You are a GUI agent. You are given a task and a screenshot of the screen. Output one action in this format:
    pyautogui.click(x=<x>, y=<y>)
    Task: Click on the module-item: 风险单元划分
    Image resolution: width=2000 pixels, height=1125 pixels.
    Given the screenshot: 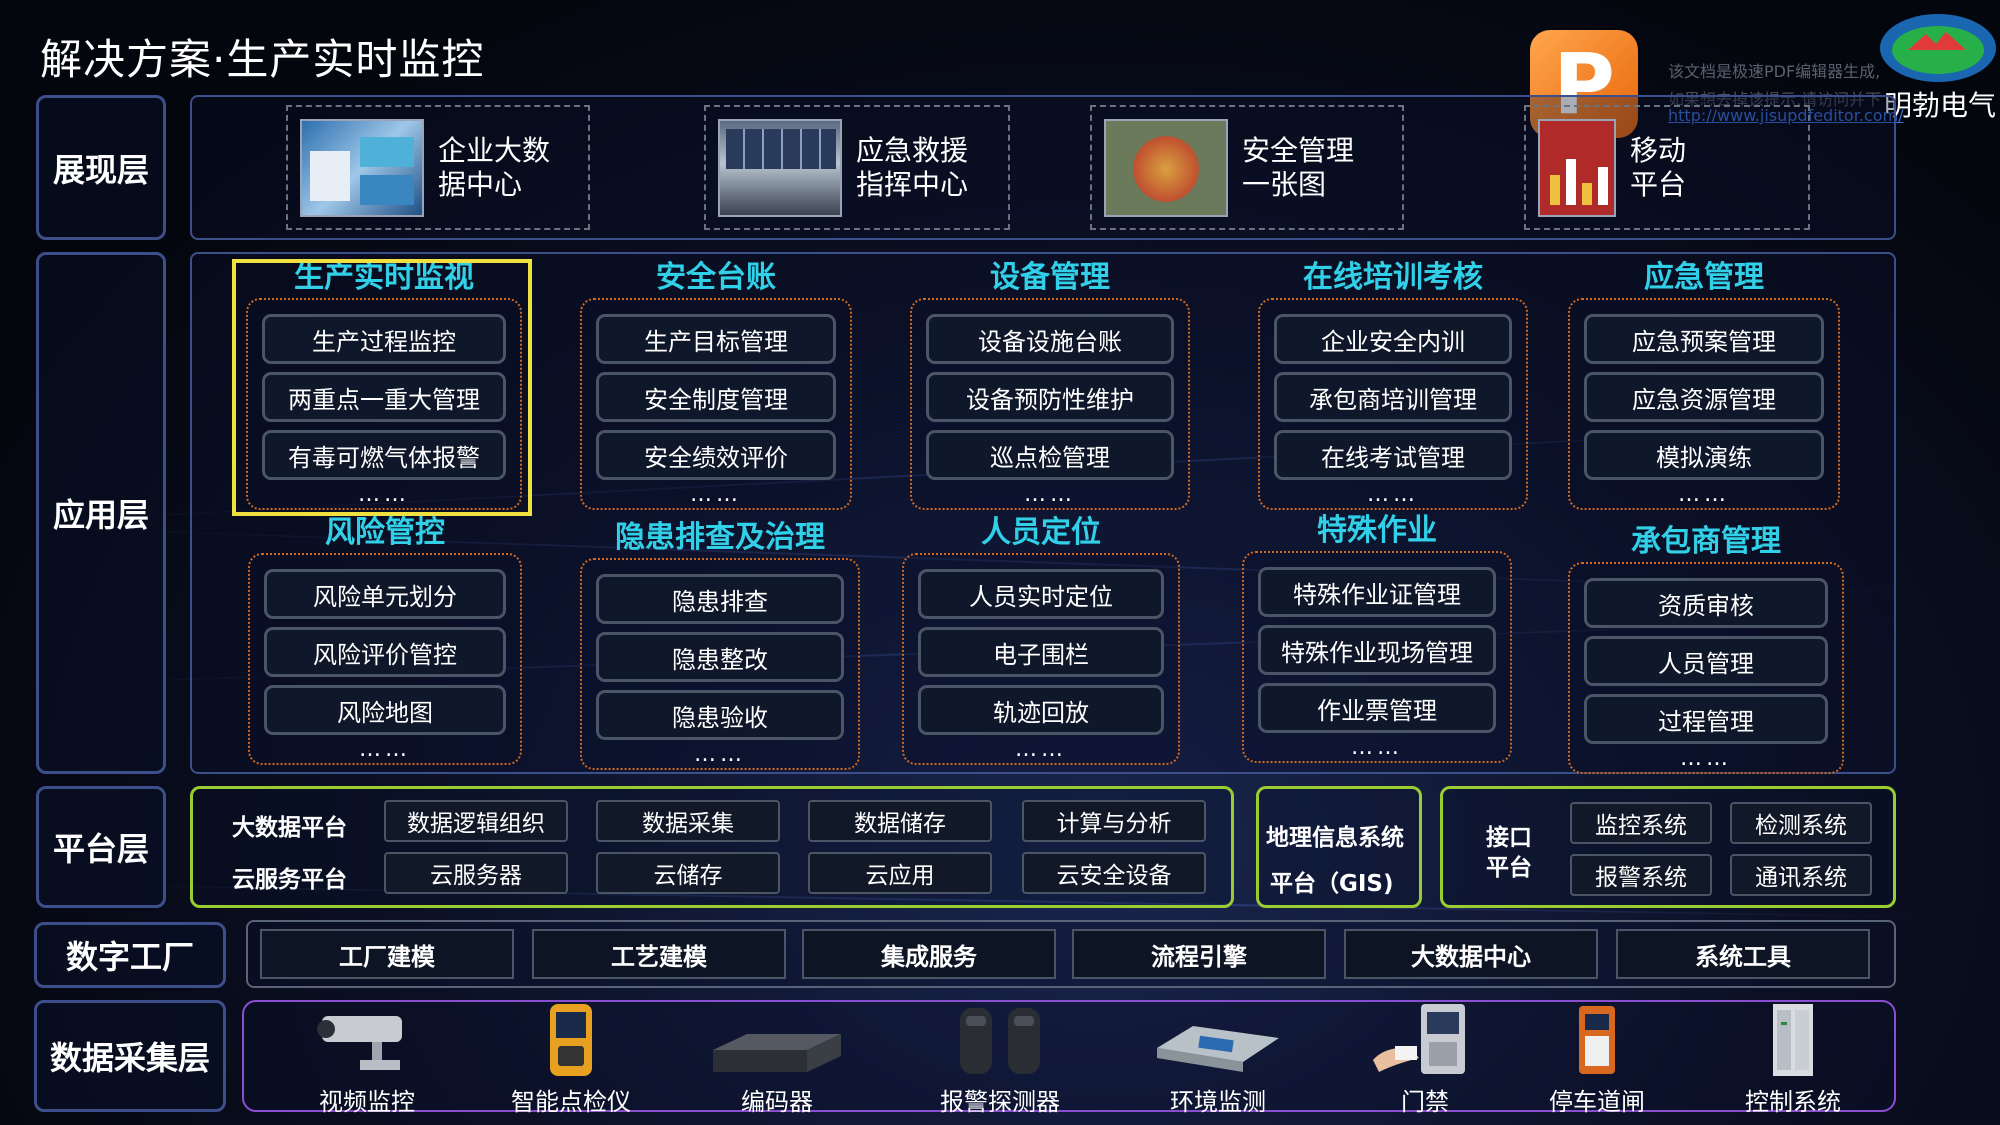 What is the action you would take?
    pyautogui.click(x=385, y=594)
    